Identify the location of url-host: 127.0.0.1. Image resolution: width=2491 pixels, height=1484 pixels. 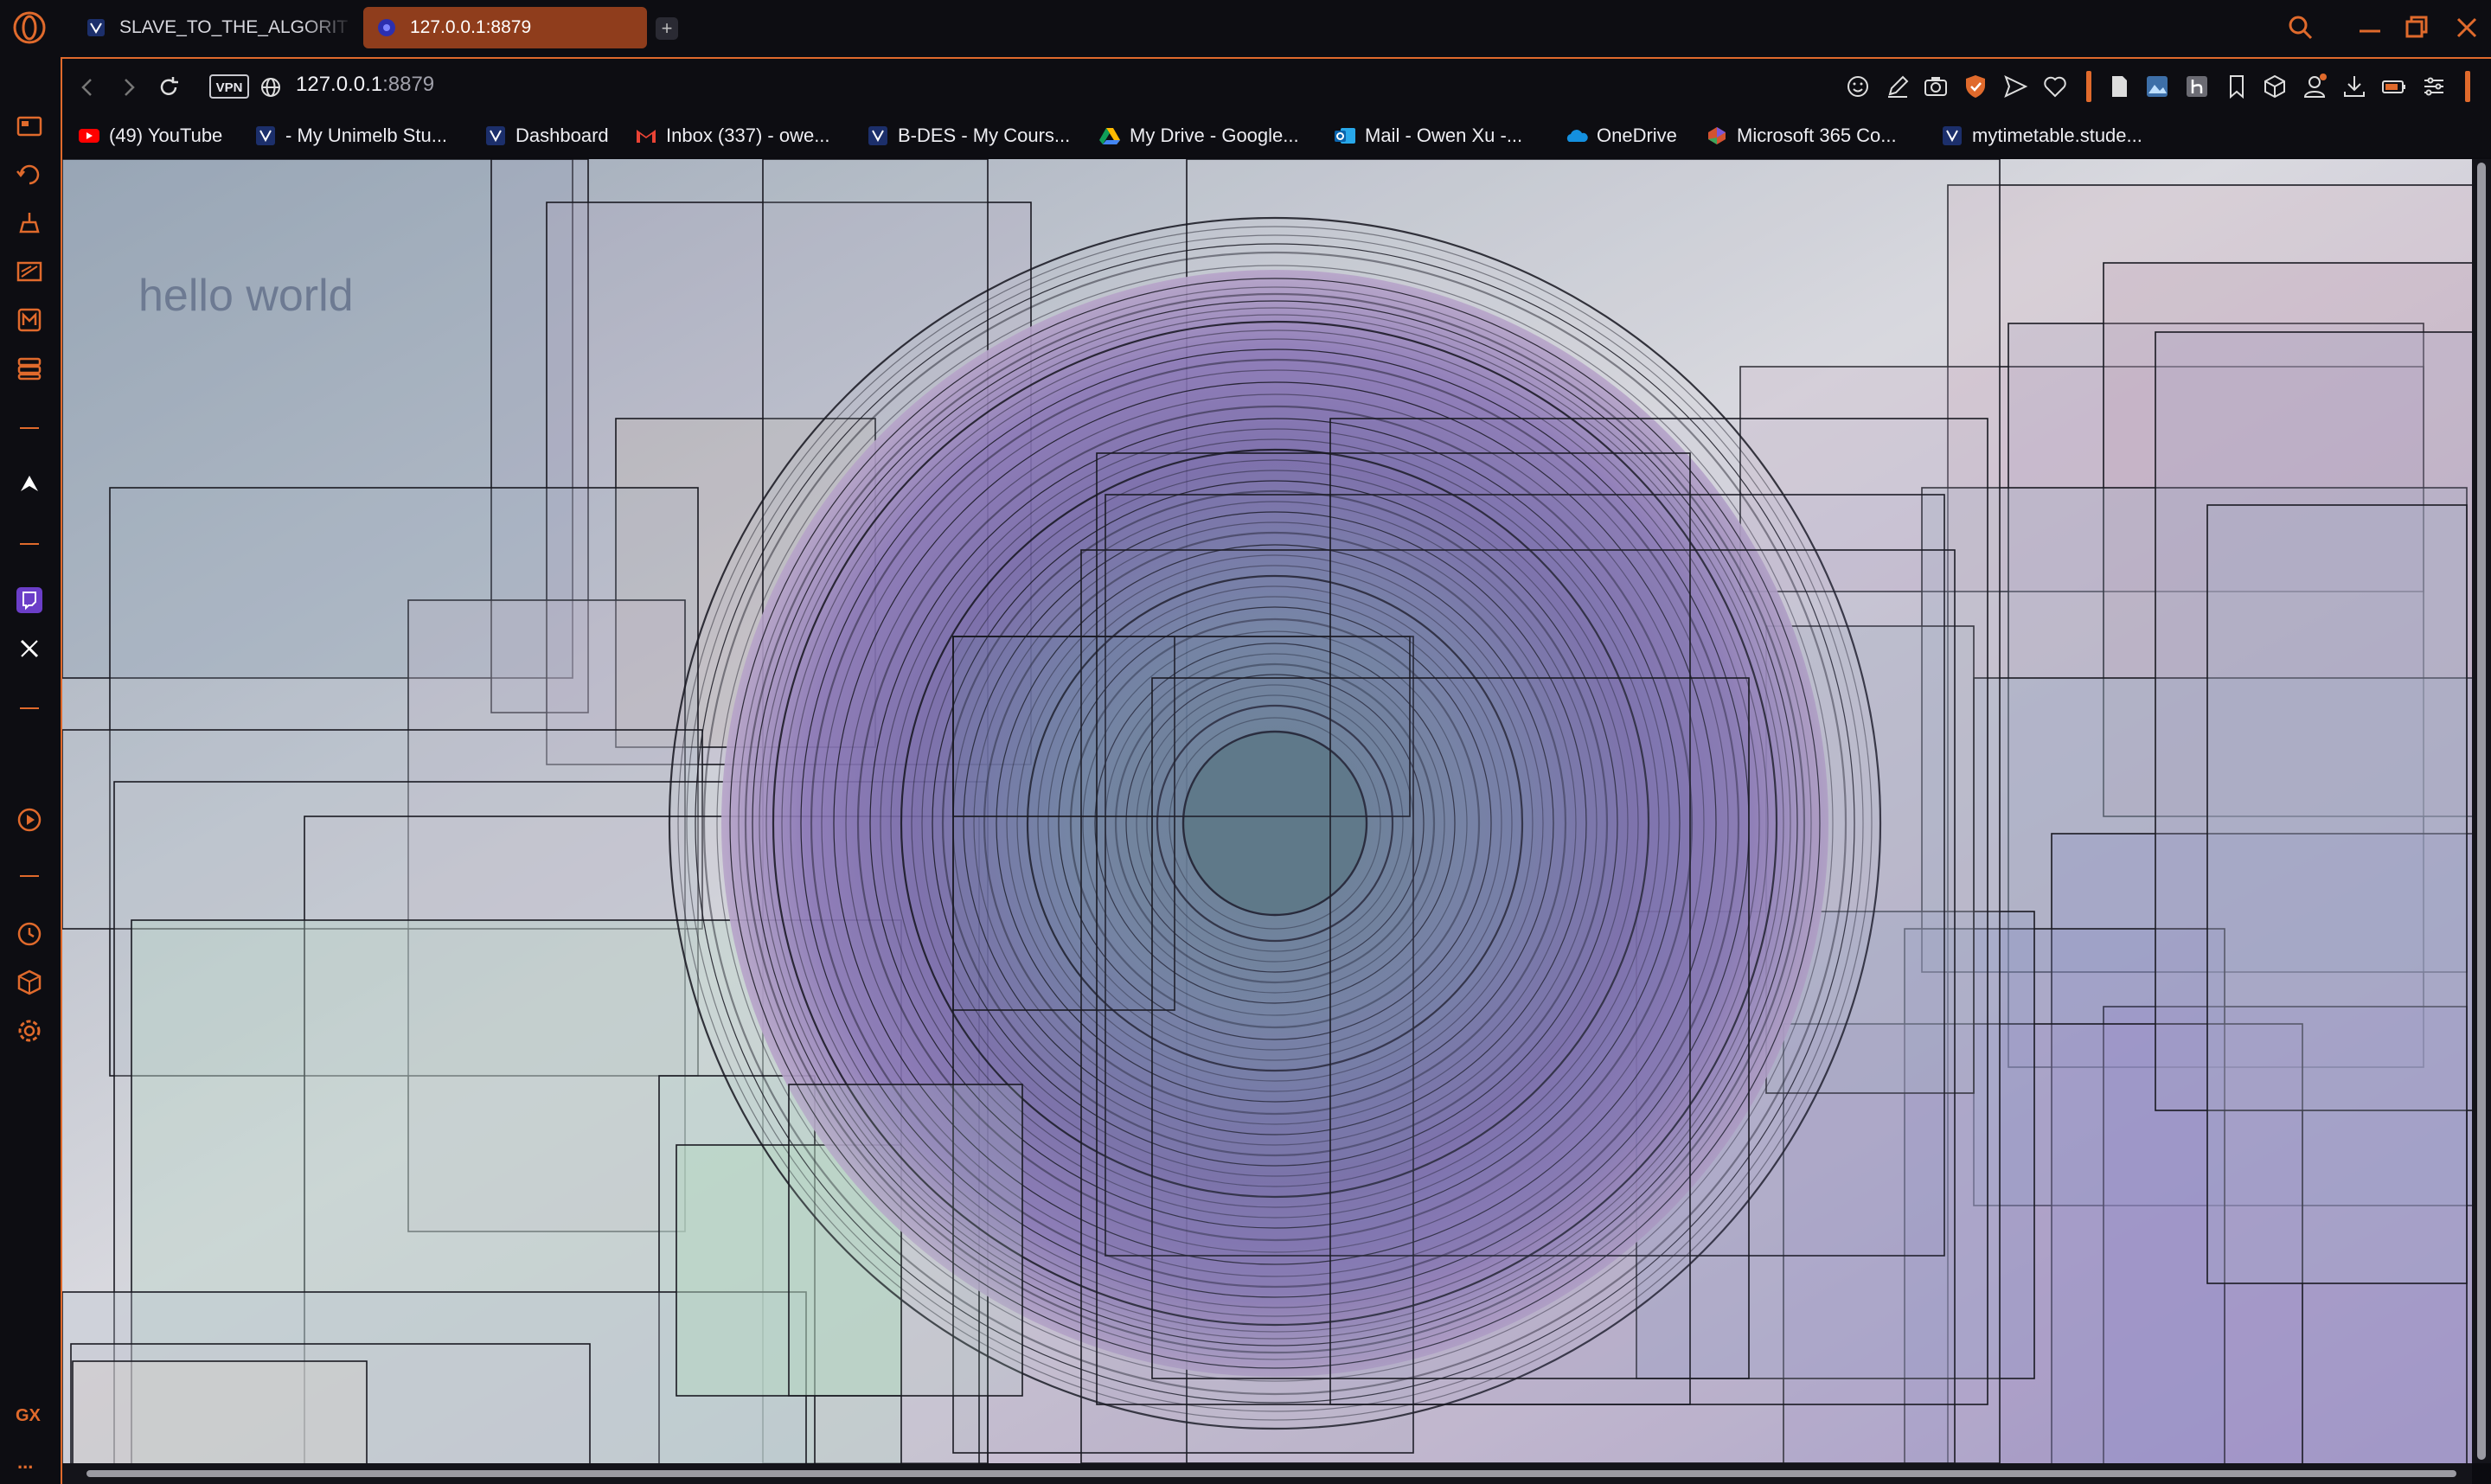
(340, 85).